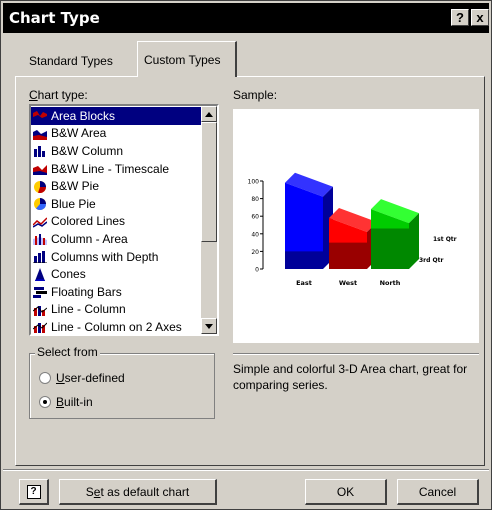 The image size is (492, 510). What do you see at coordinates (438, 492) in the screenshot?
I see `cancel-button: Cancel` at bounding box center [438, 492].